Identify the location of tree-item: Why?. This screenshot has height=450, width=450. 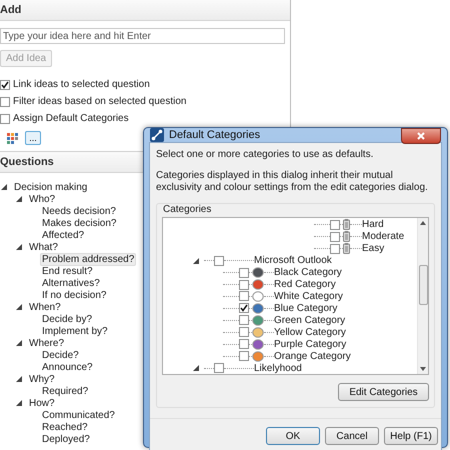
(42, 379).